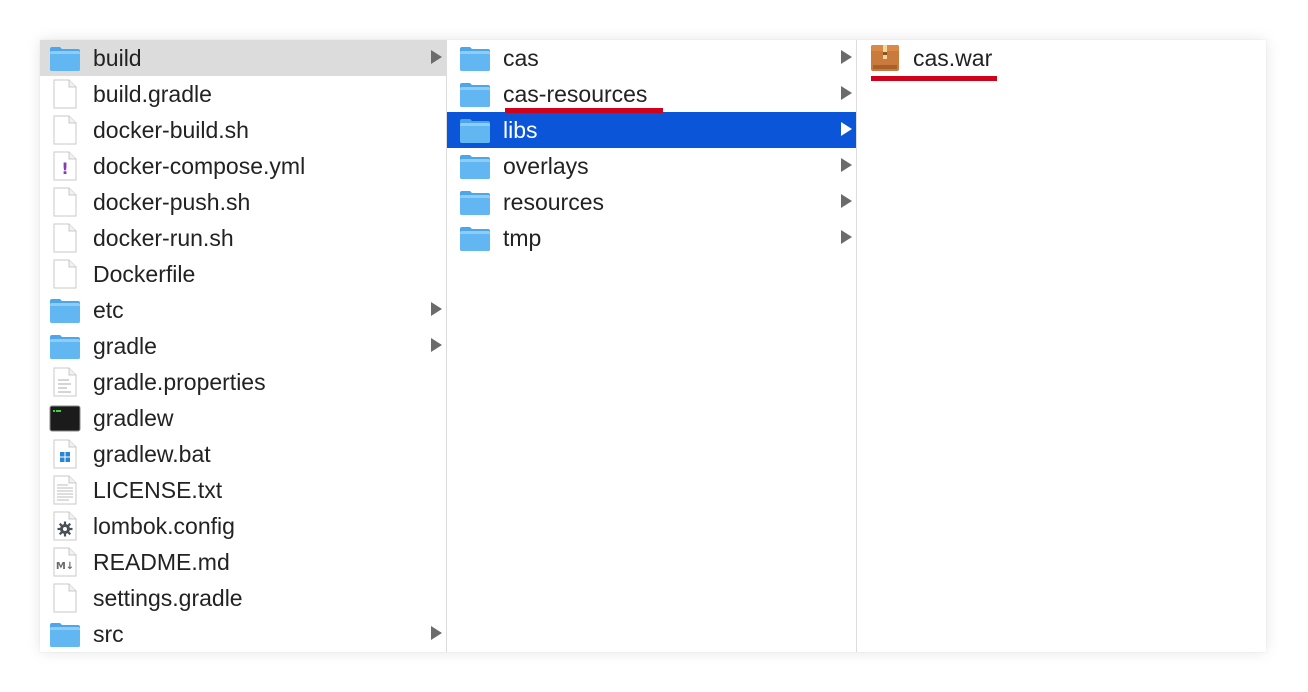 The height and width of the screenshot is (692, 1308). What do you see at coordinates (243, 526) in the screenshot?
I see `list-item-lombok-config: lombok.config` at bounding box center [243, 526].